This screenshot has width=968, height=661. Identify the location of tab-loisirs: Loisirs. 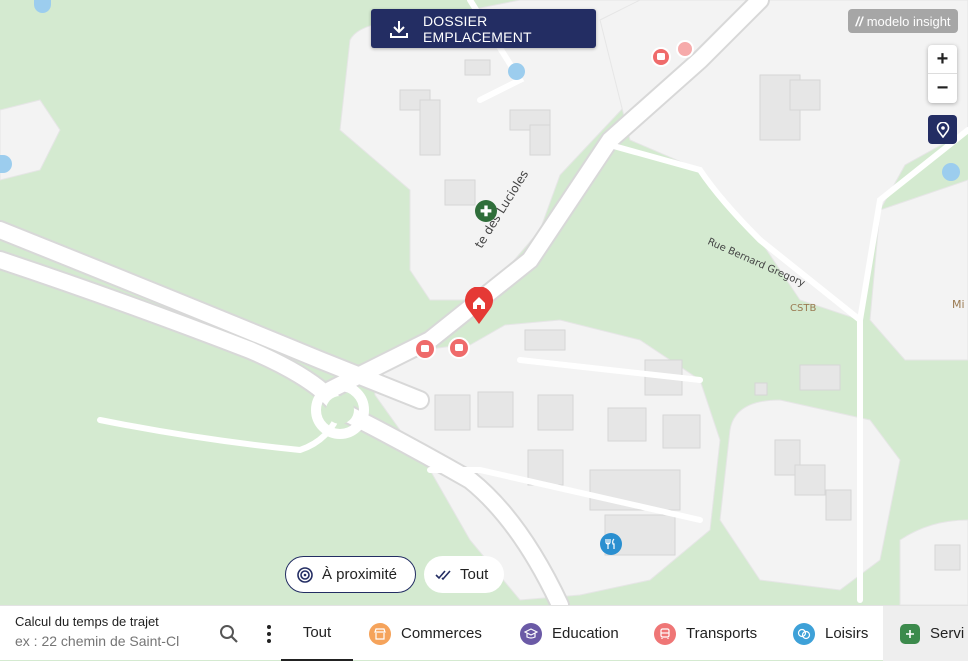
(830, 633).